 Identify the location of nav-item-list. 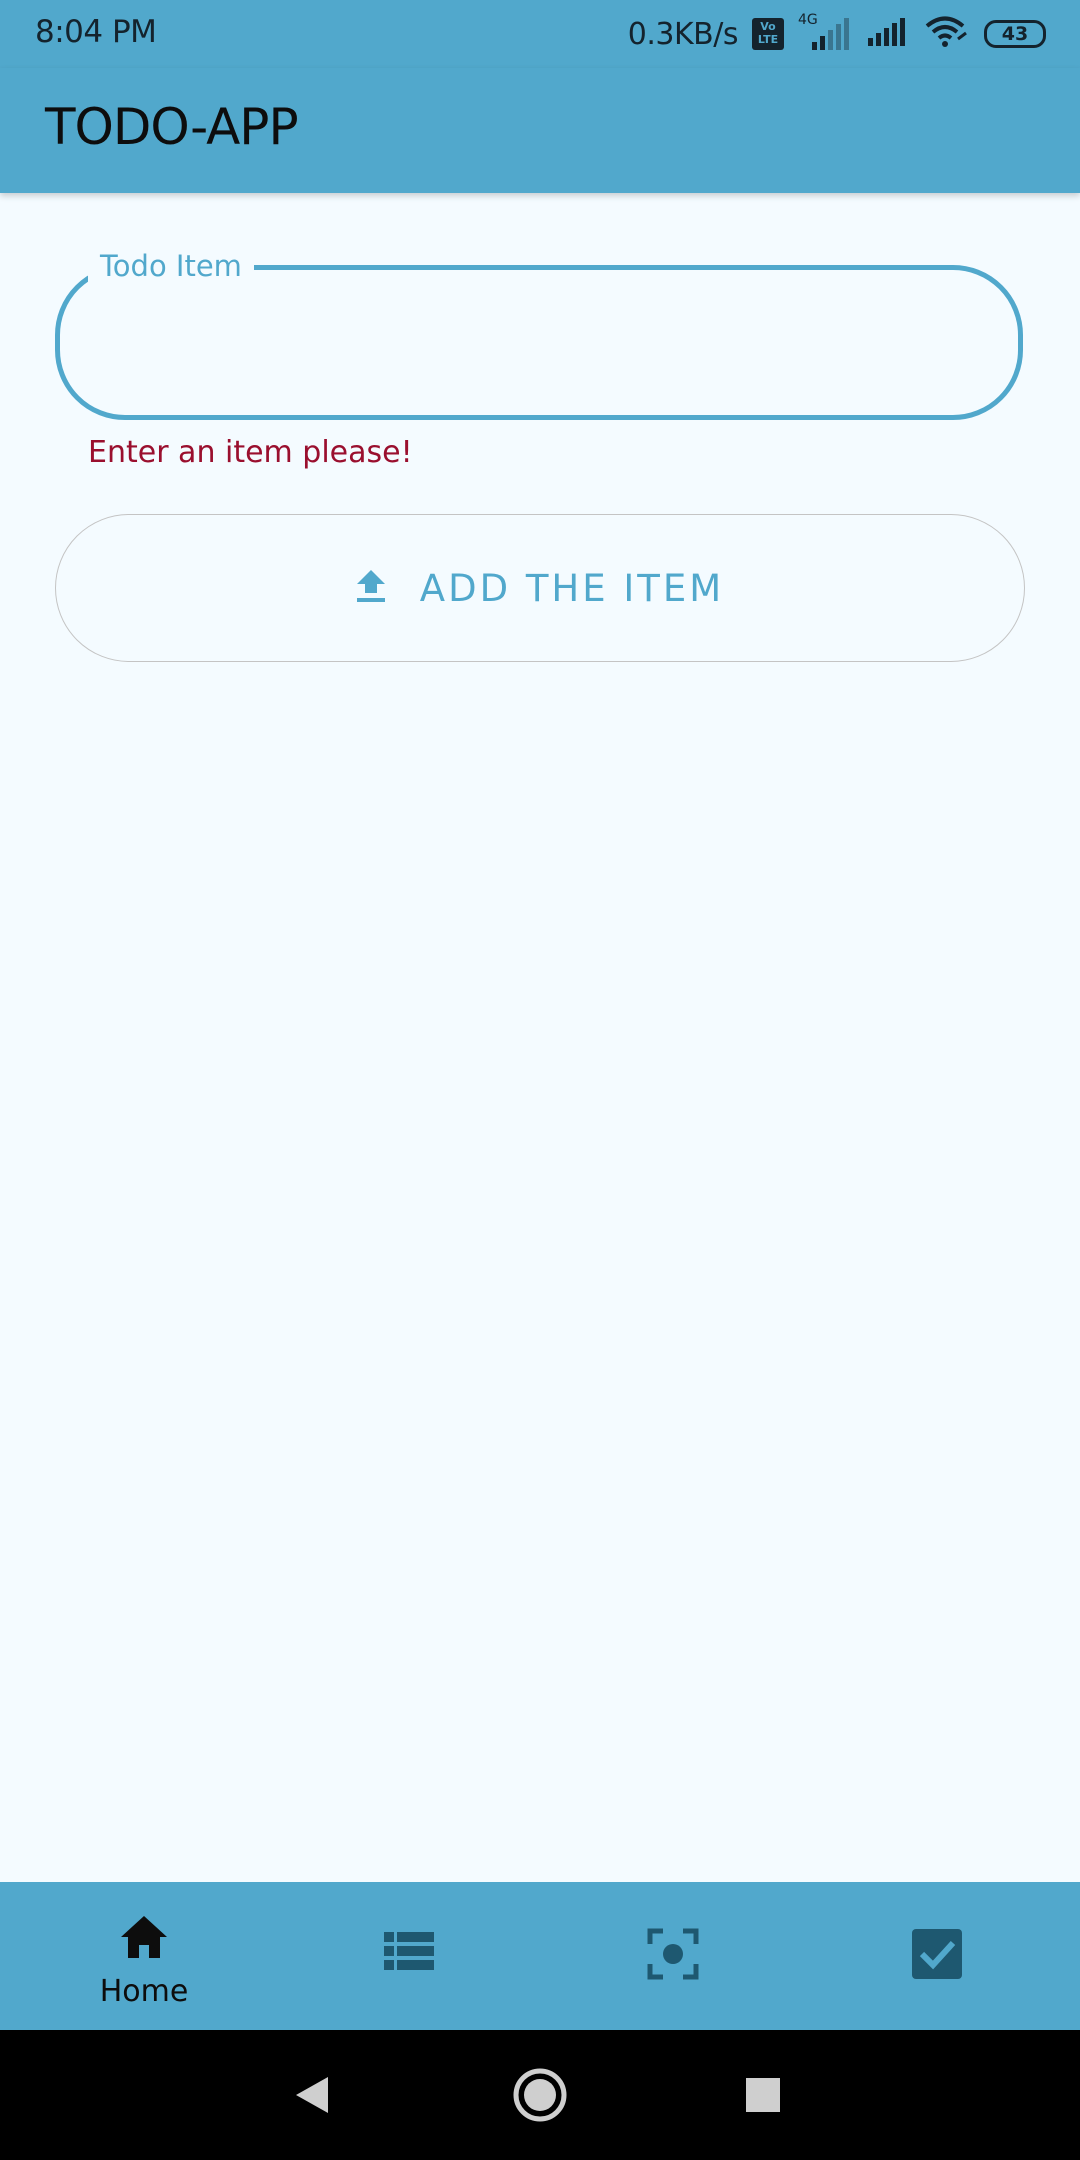
(409, 1956).